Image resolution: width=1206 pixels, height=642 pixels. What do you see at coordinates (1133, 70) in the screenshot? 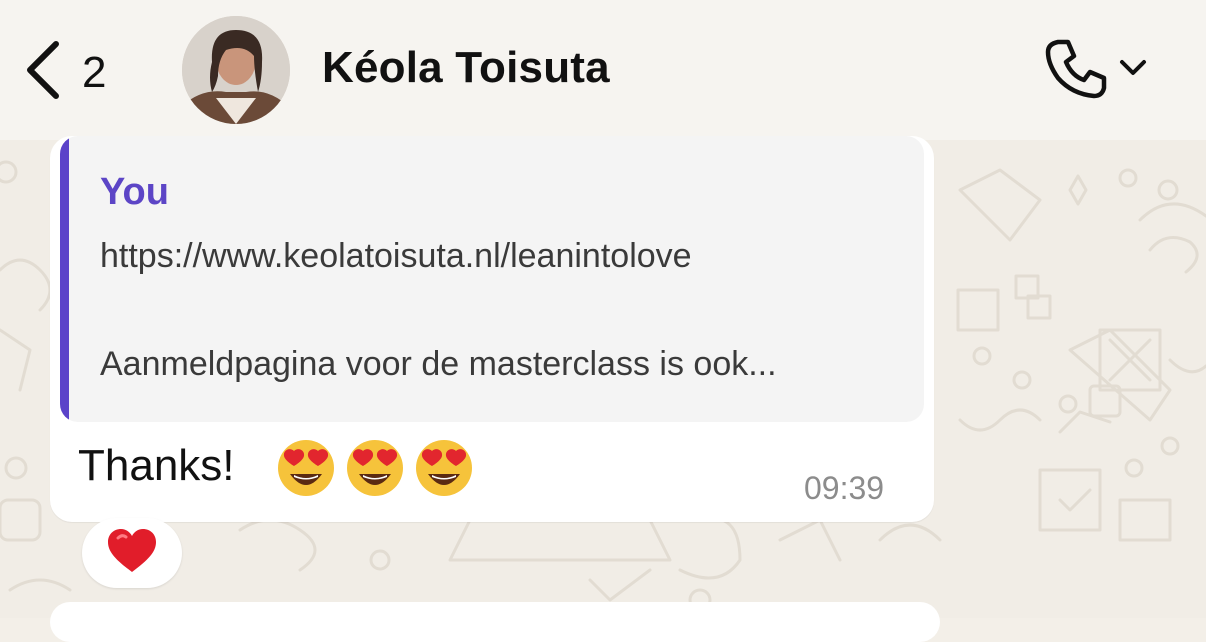
I see `chevron-down-icon` at bounding box center [1133, 70].